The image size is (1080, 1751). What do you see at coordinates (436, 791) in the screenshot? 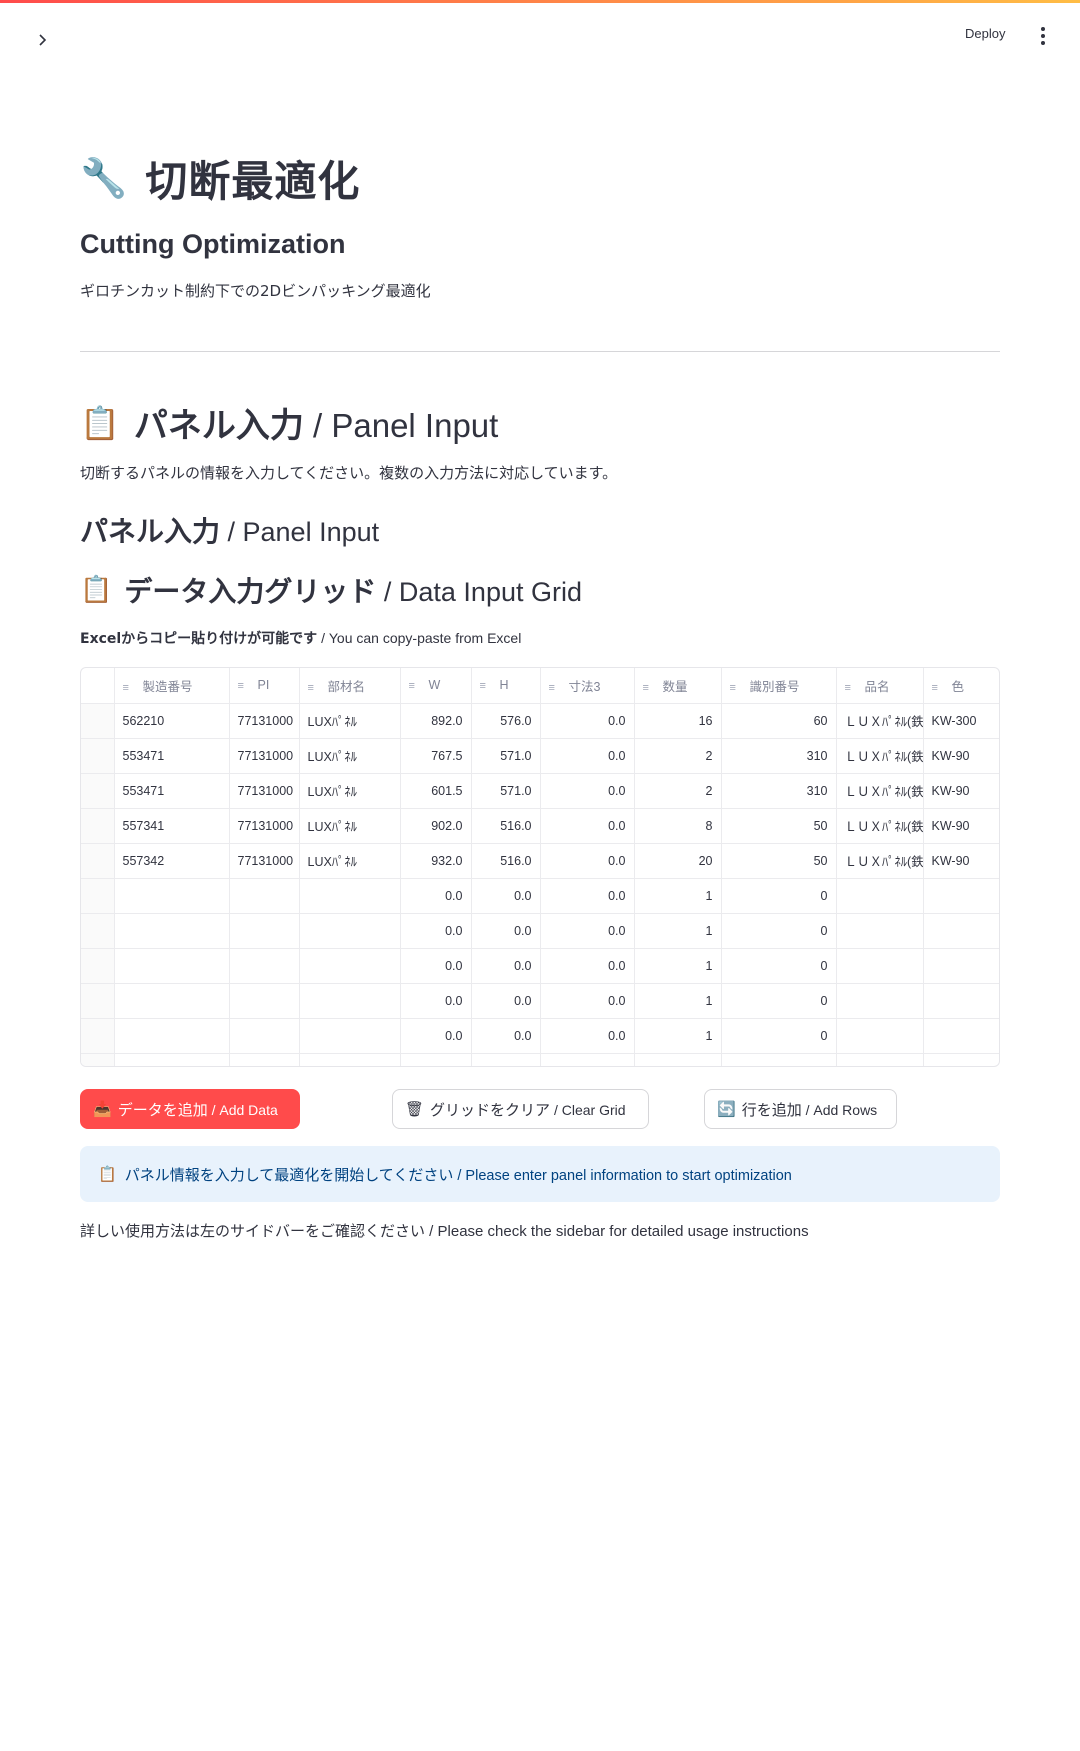
I see `table-cell: 601.5` at bounding box center [436, 791].